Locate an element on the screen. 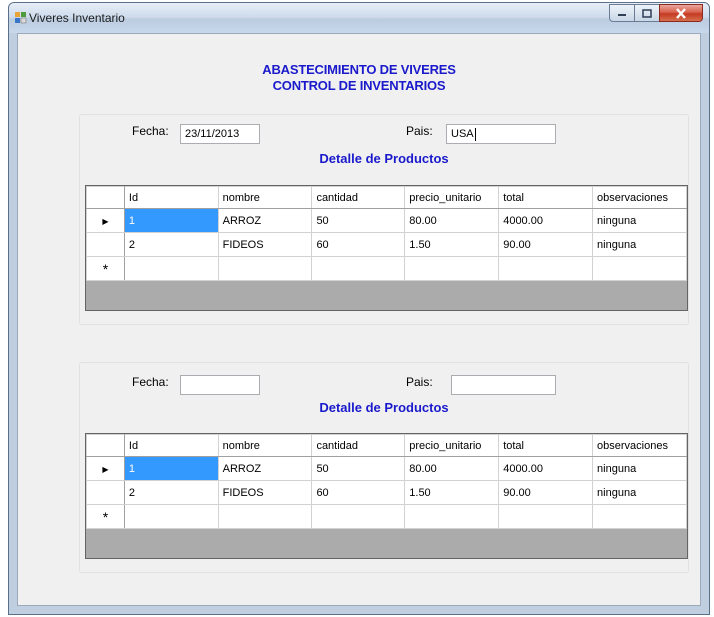 Image resolution: width=714 pixels, height=617 pixels. maximize-button is located at coordinates (646, 13).